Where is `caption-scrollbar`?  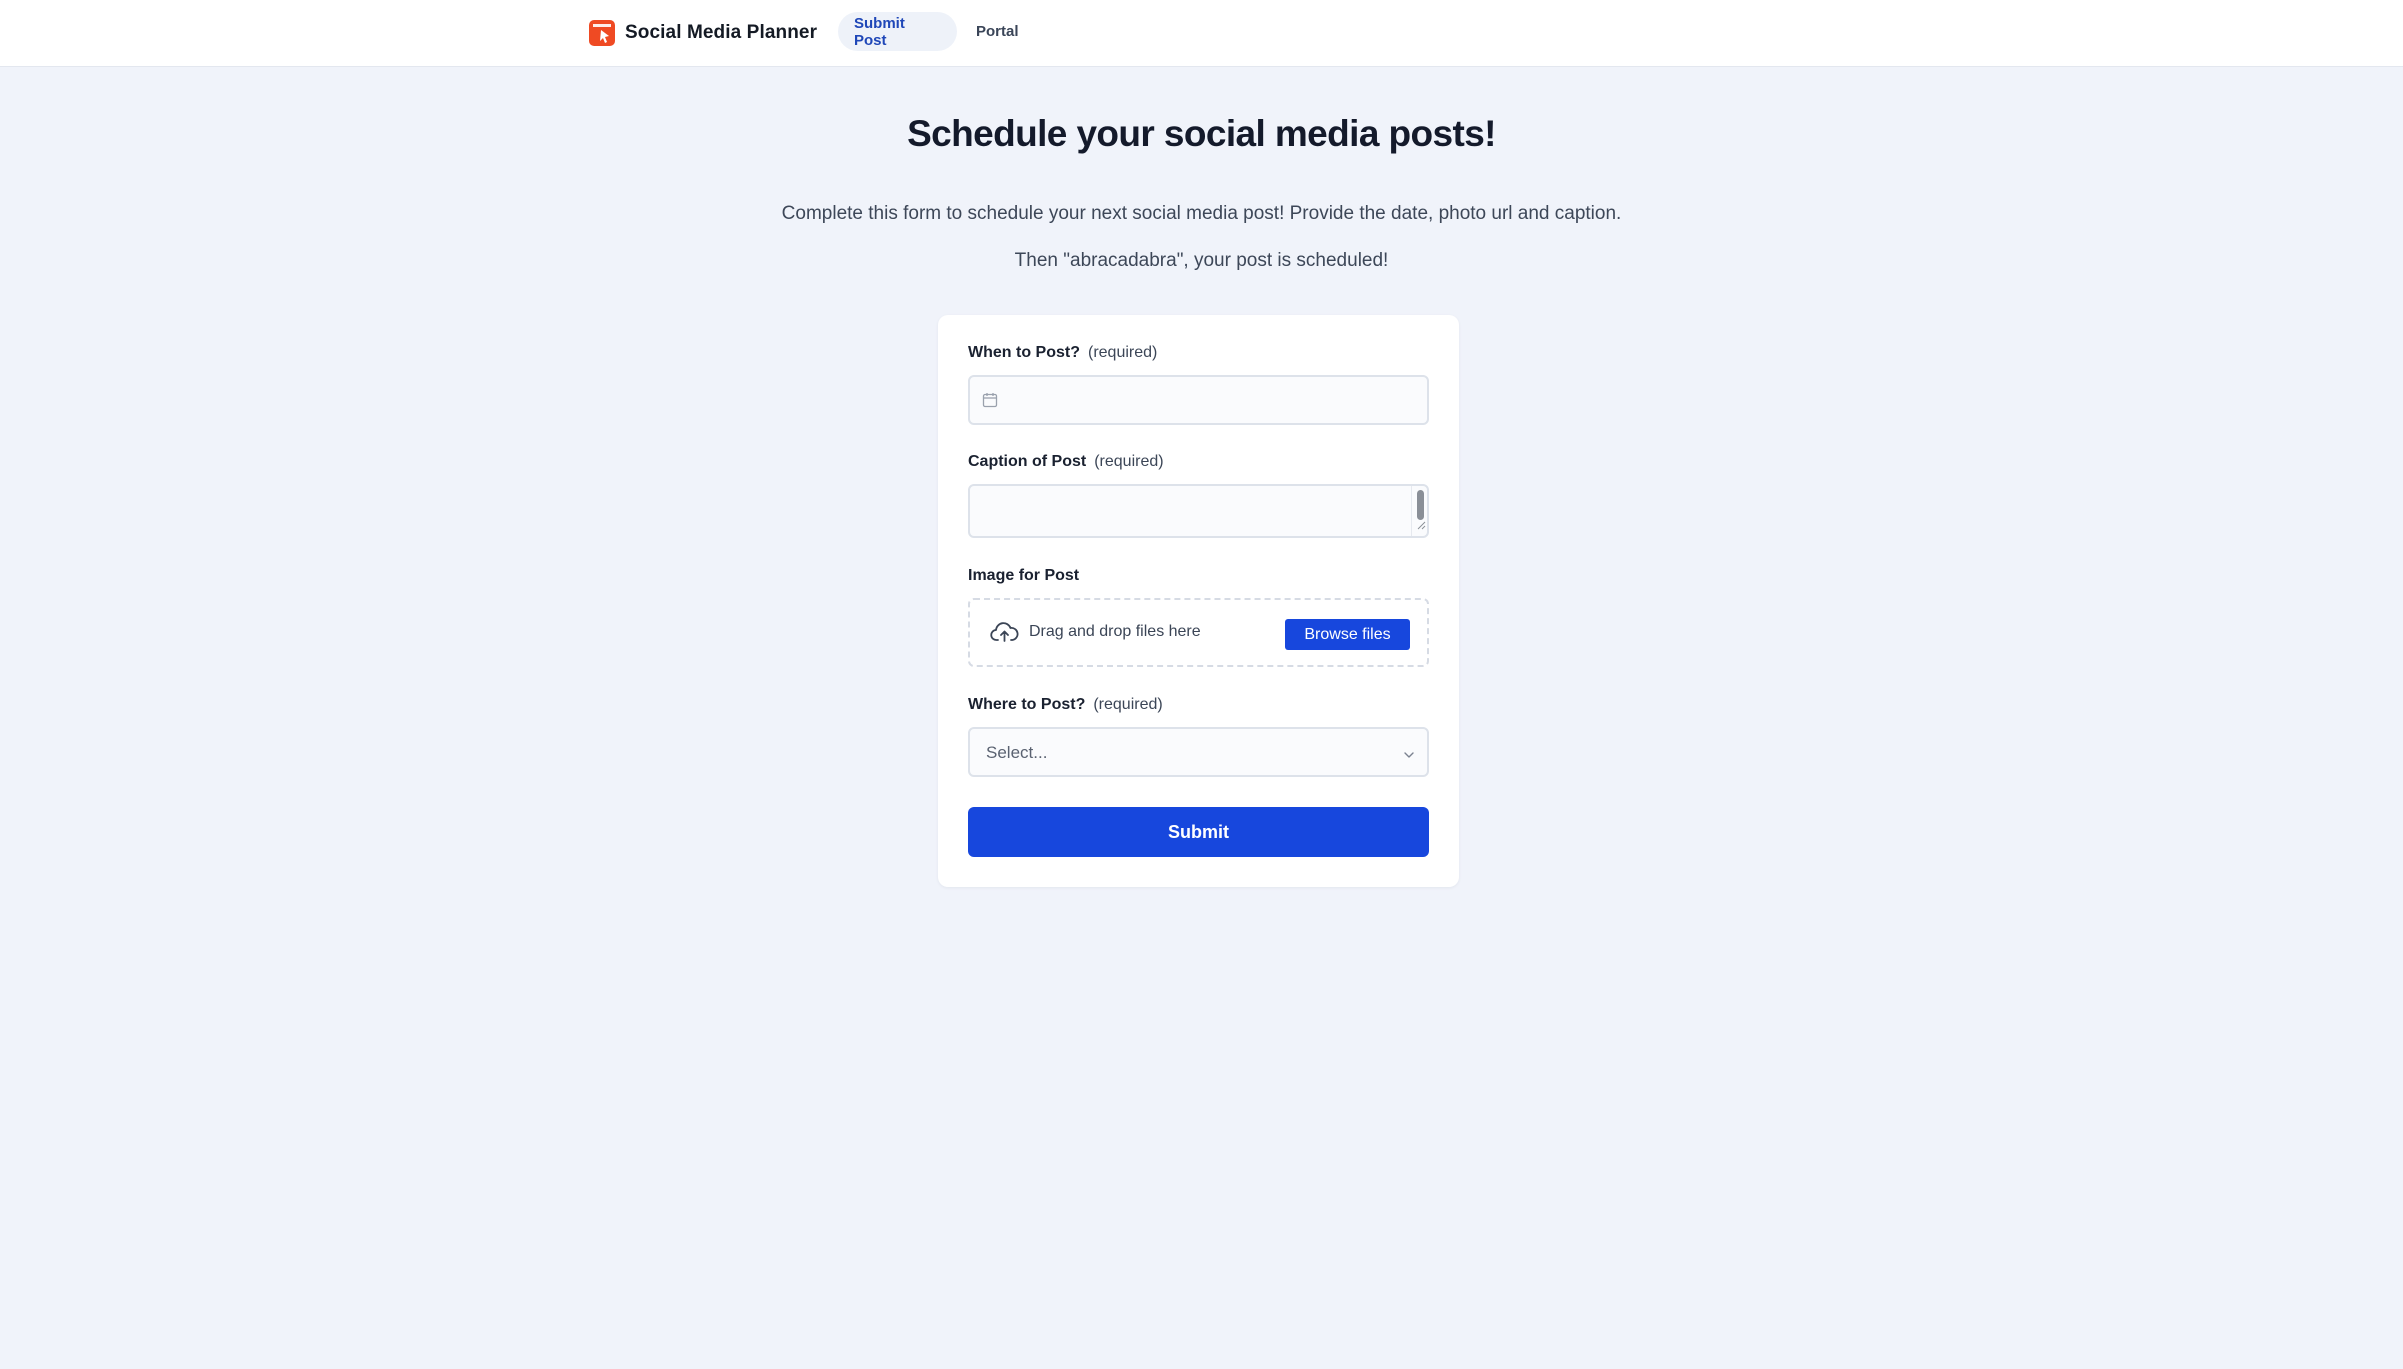 caption-scrollbar is located at coordinates (1419, 511).